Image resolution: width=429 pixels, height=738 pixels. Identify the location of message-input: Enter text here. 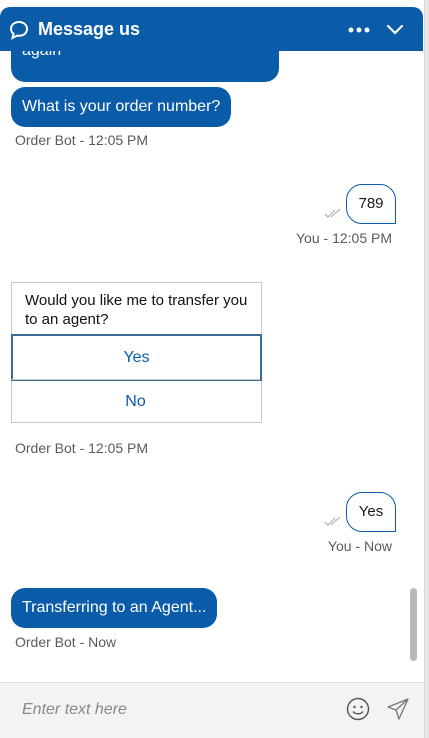
(74, 710).